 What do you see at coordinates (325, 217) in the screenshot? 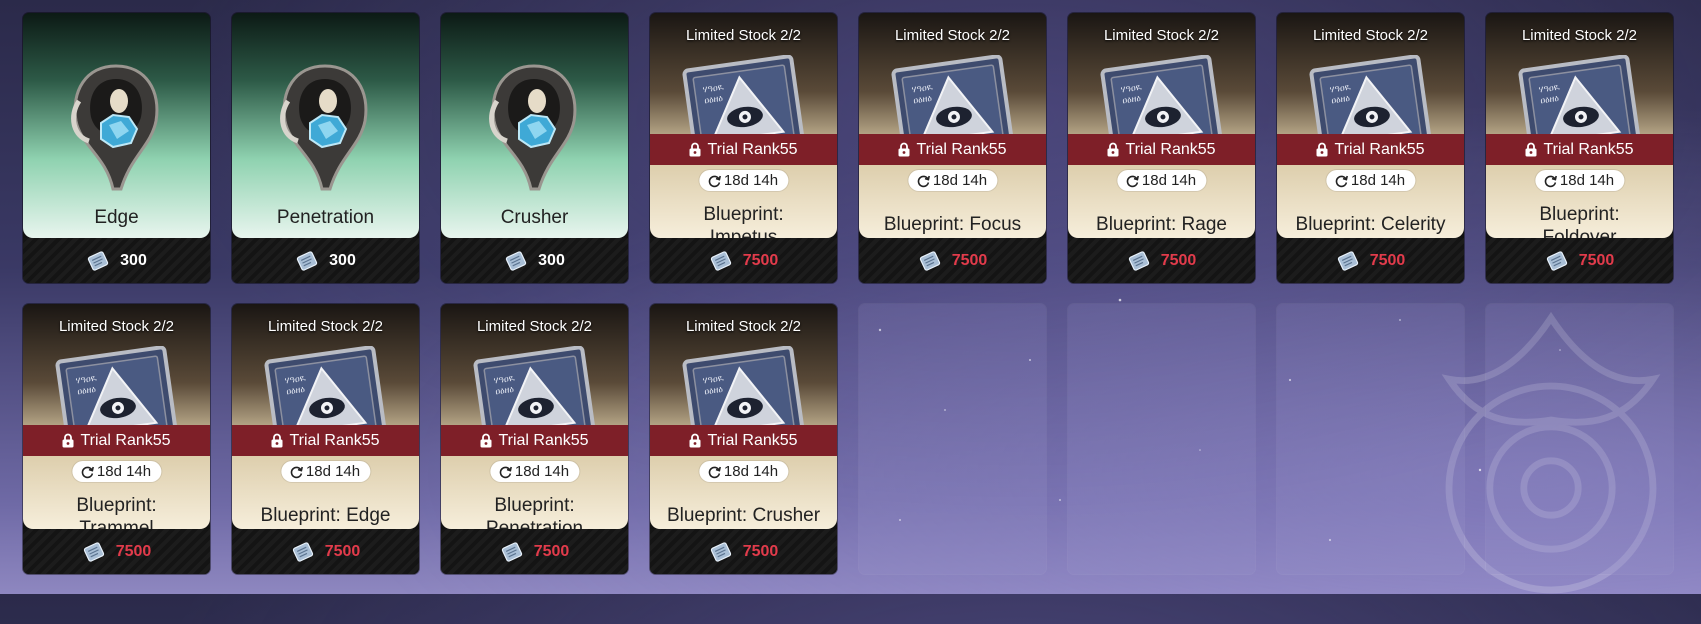
I see `item-name: Penetration` at bounding box center [325, 217].